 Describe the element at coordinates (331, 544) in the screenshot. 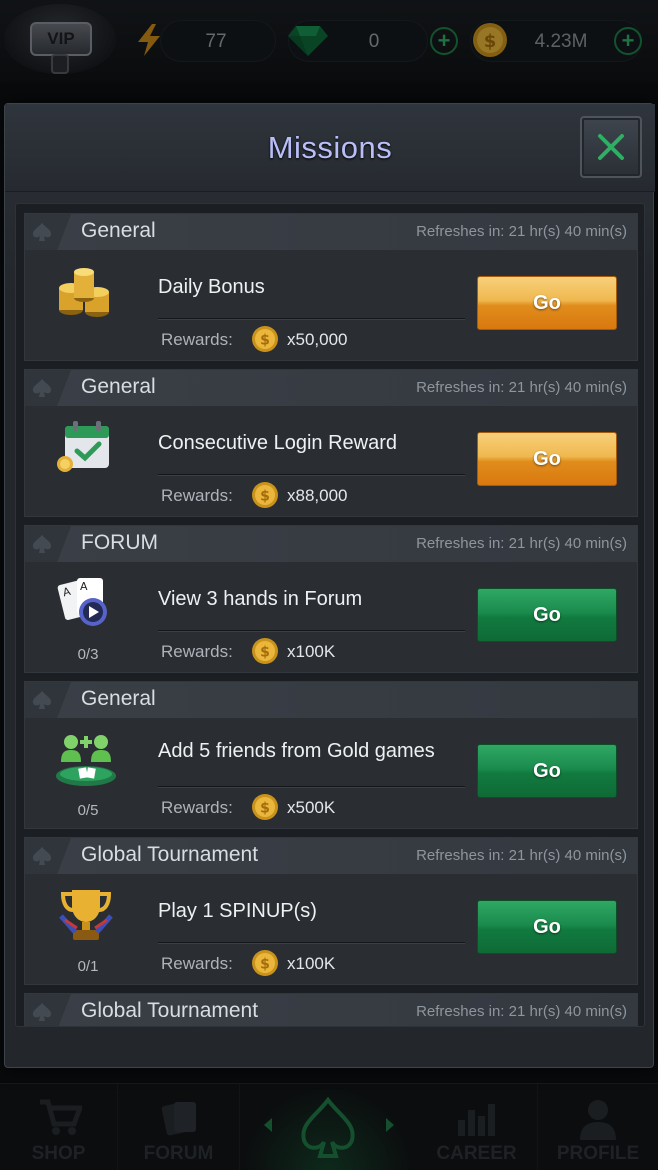

I see `card-header: FORUM Refreshes in: 21 hr(s) 40 min(s)` at that location.